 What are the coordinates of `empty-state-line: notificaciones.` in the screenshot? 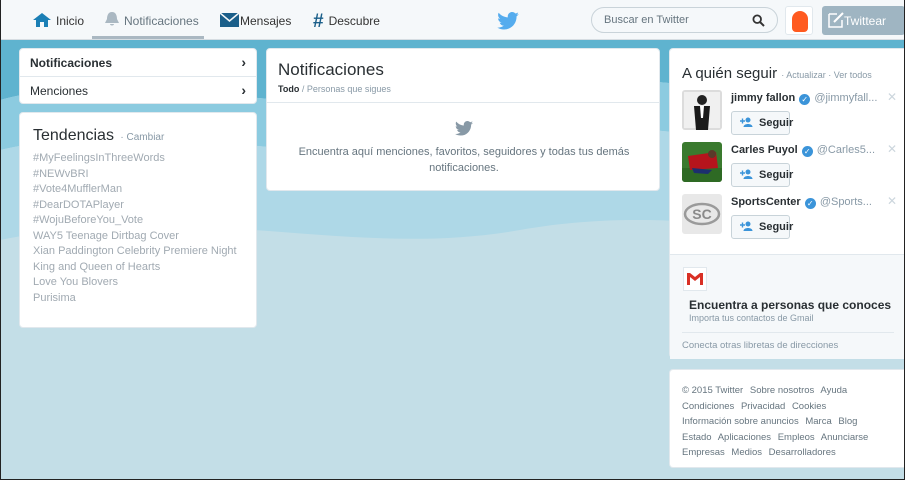 It's located at (464, 168).